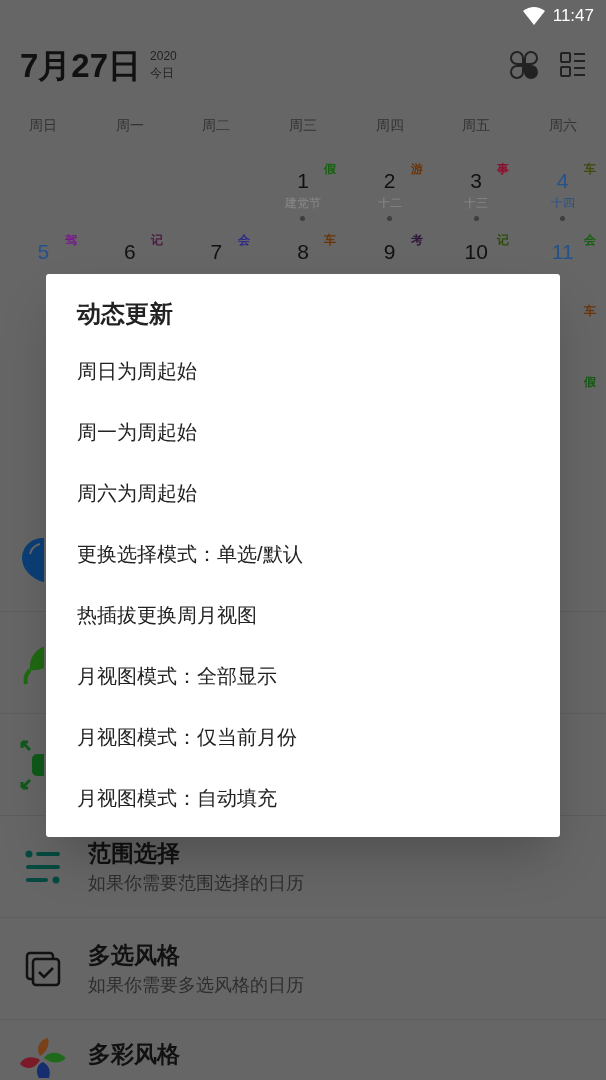  I want to click on expand-arrows-icon, so click(32, 764).